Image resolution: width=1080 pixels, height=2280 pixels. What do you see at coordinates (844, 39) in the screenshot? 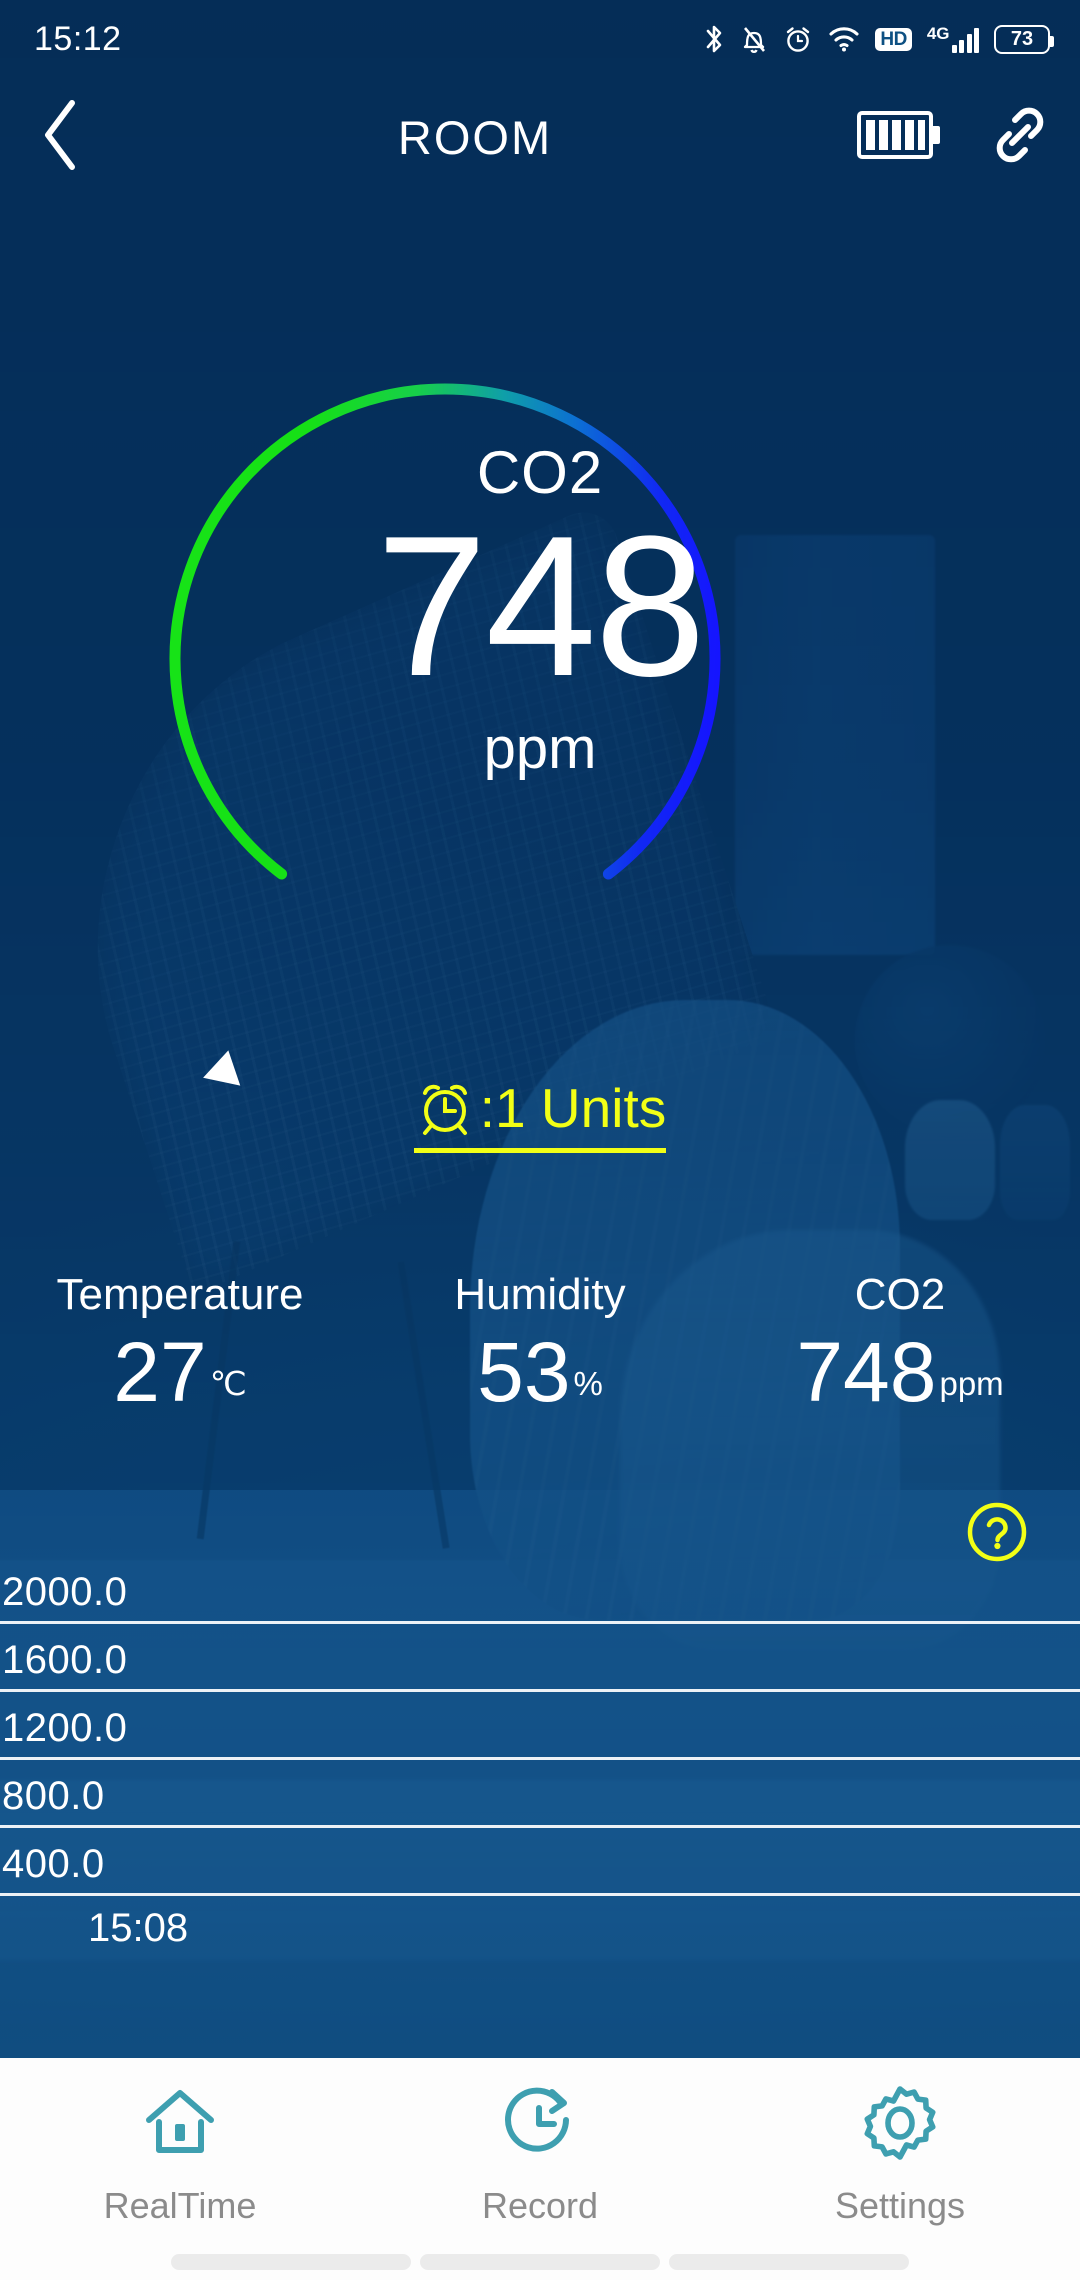
I see `wifi-icon` at bounding box center [844, 39].